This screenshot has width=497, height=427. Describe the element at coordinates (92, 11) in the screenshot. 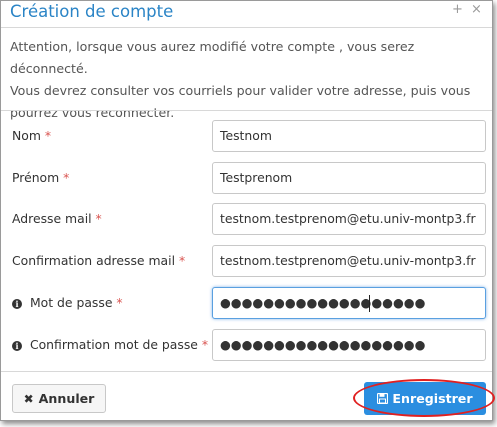

I see `dialog-title: Création de compte` at that location.